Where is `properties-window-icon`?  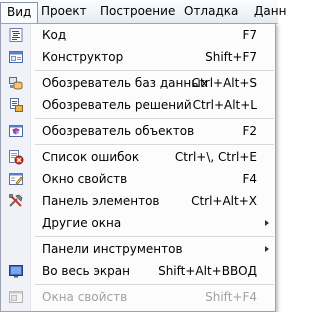
properties-window-icon is located at coordinates (16, 179).